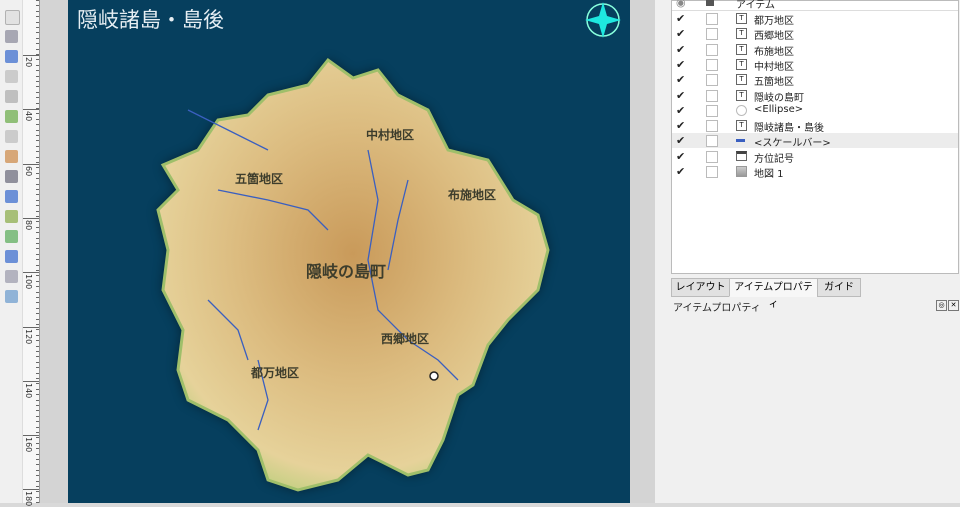  I want to click on add-line-icon, so click(11, 236).